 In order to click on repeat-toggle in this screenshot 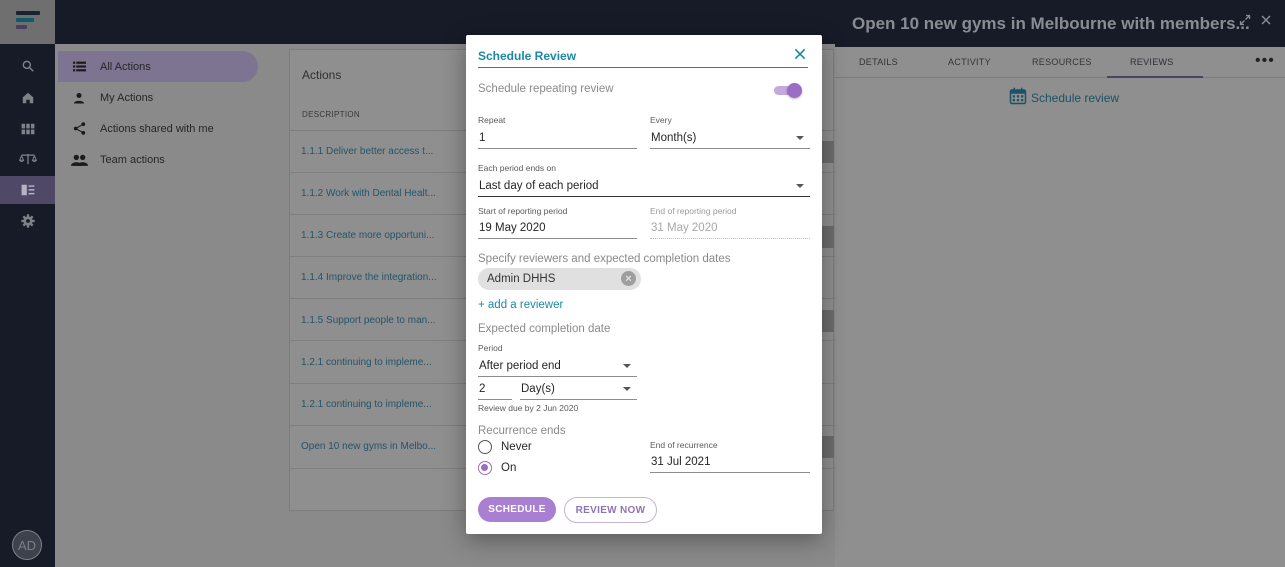, I will do `click(788, 90)`.